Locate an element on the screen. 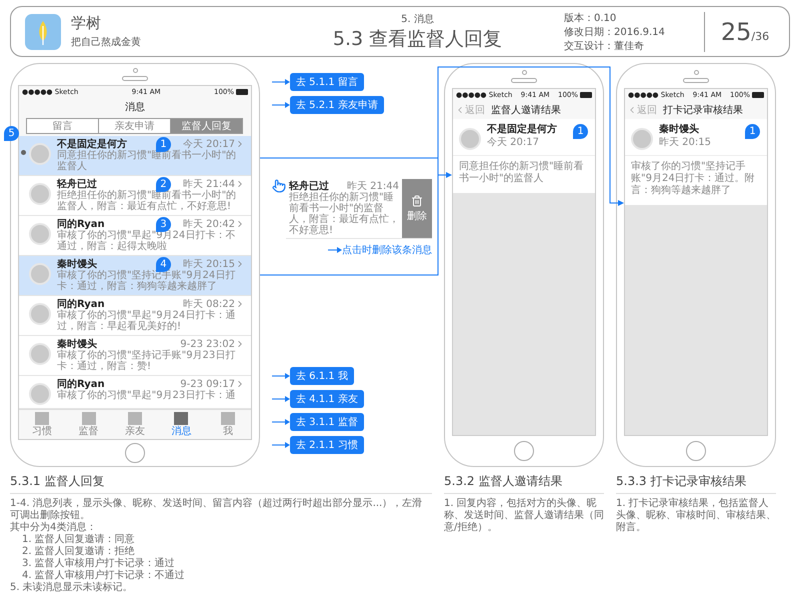 The height and width of the screenshot is (600, 800). pointer-icon is located at coordinates (279, 186).